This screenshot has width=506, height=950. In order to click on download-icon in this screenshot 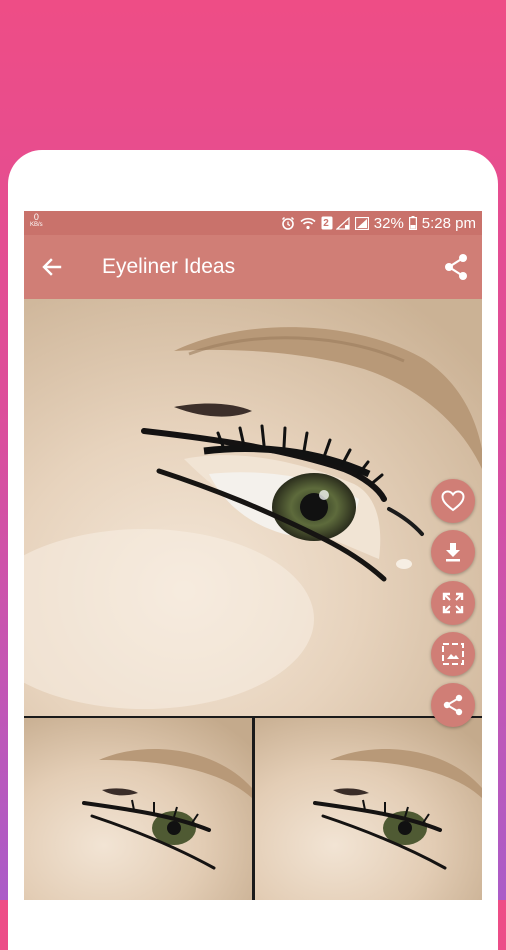, I will do `click(453, 552)`.